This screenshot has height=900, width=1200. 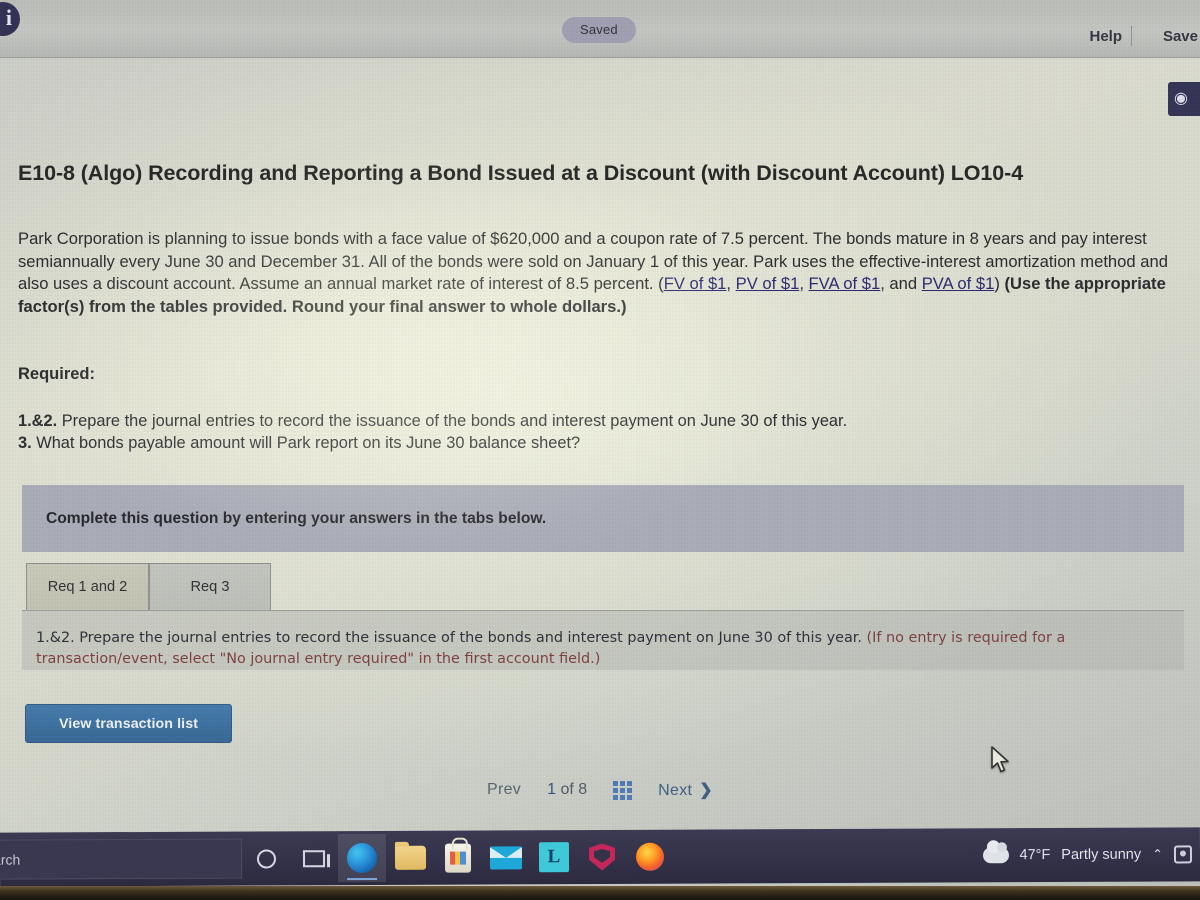 I want to click on tab-req-1-and-2: Req 1 and 2, so click(x=87, y=586).